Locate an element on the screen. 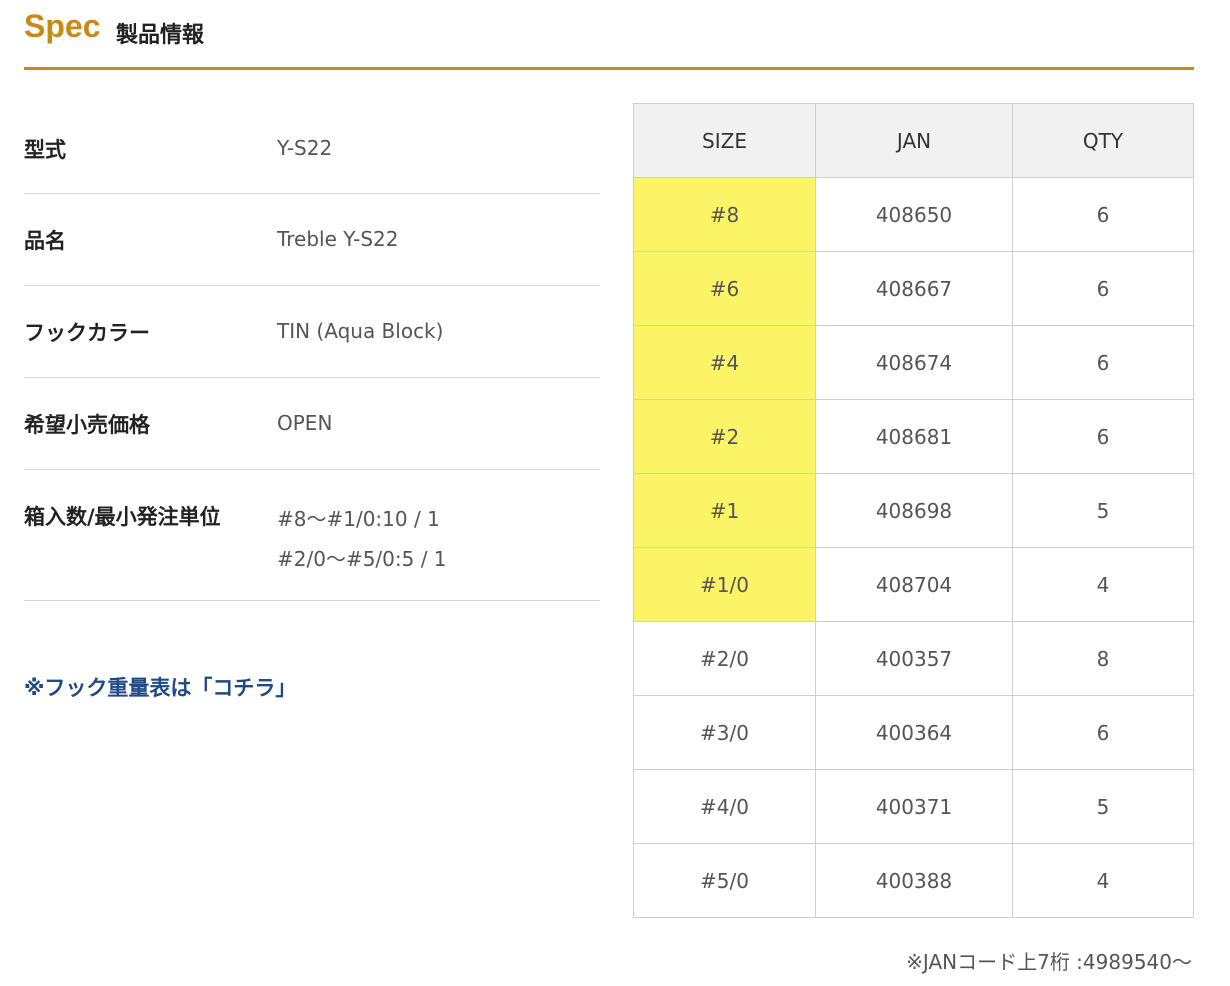 Image resolution: width=1230 pixels, height=986 pixels. column-header-qty: QTY is located at coordinates (1103, 140).